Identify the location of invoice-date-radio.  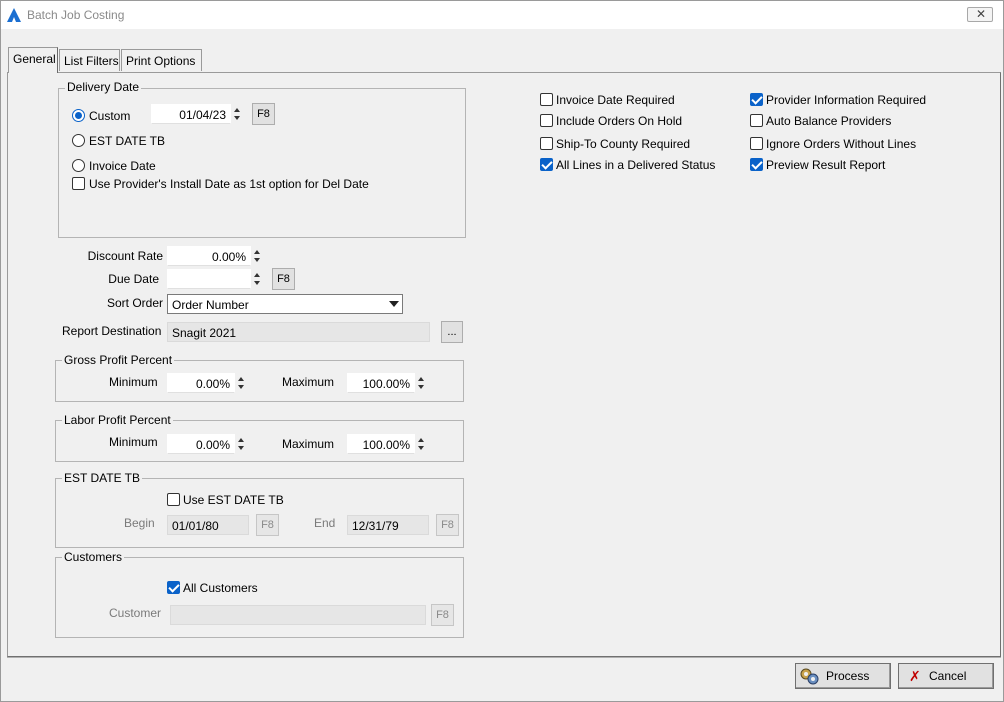
(78, 165).